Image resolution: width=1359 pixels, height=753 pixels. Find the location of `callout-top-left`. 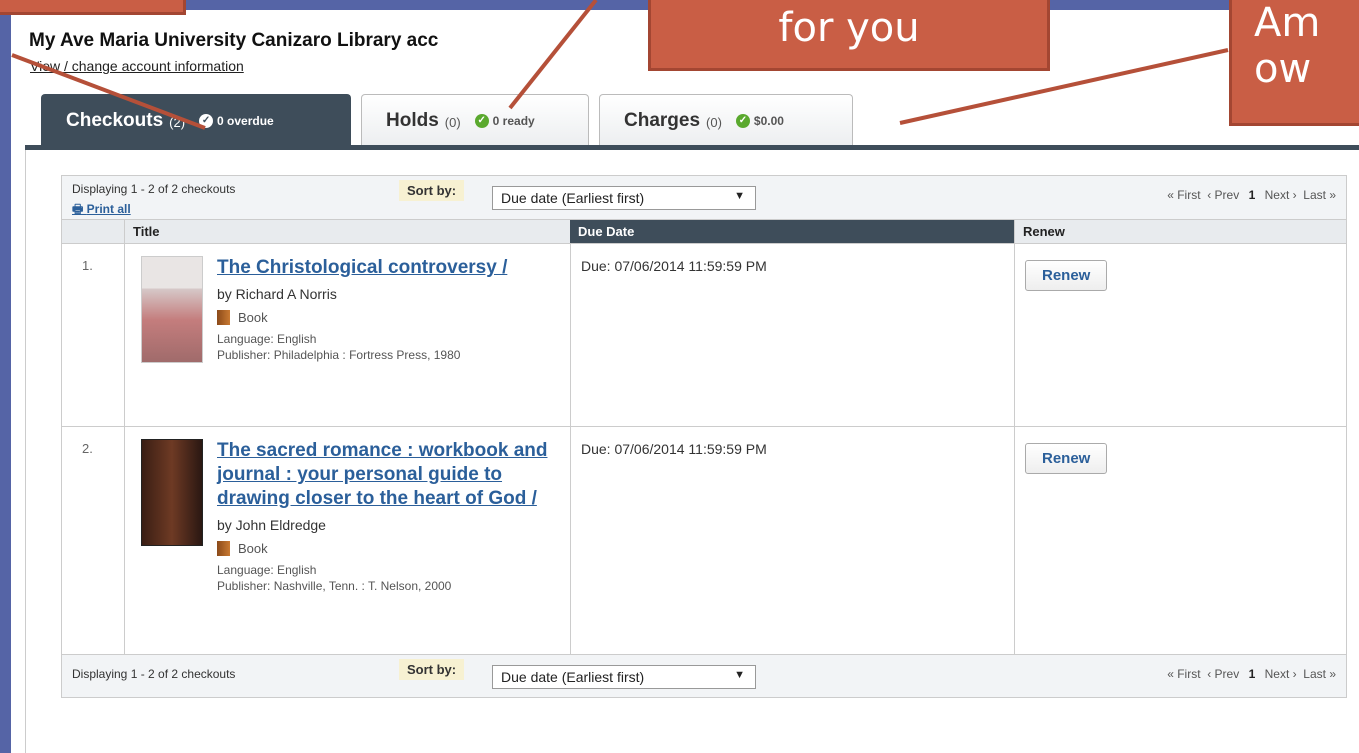

callout-top-left is located at coordinates (93, 7).